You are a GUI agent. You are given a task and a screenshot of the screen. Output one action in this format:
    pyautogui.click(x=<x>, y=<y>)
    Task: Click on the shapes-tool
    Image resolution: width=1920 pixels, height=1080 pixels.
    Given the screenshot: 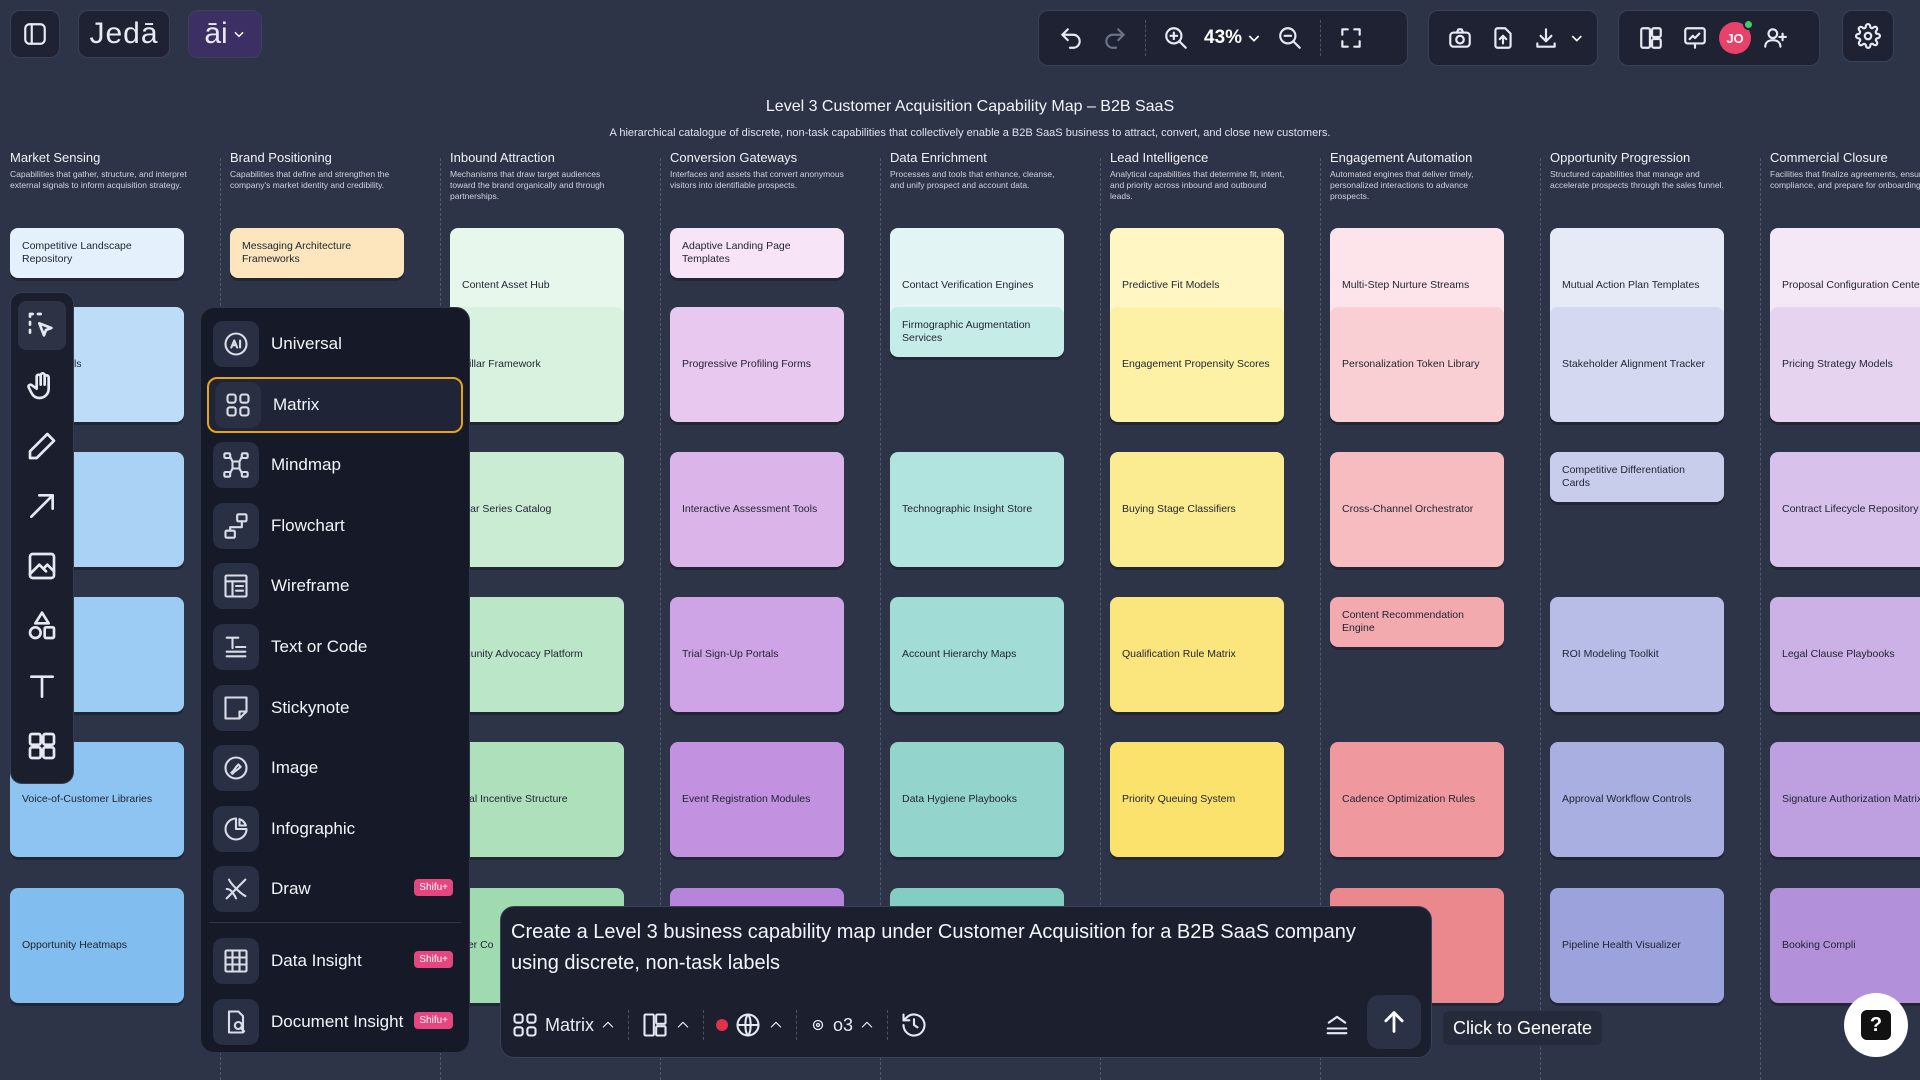 What is the action you would take?
    pyautogui.click(x=42, y=625)
    